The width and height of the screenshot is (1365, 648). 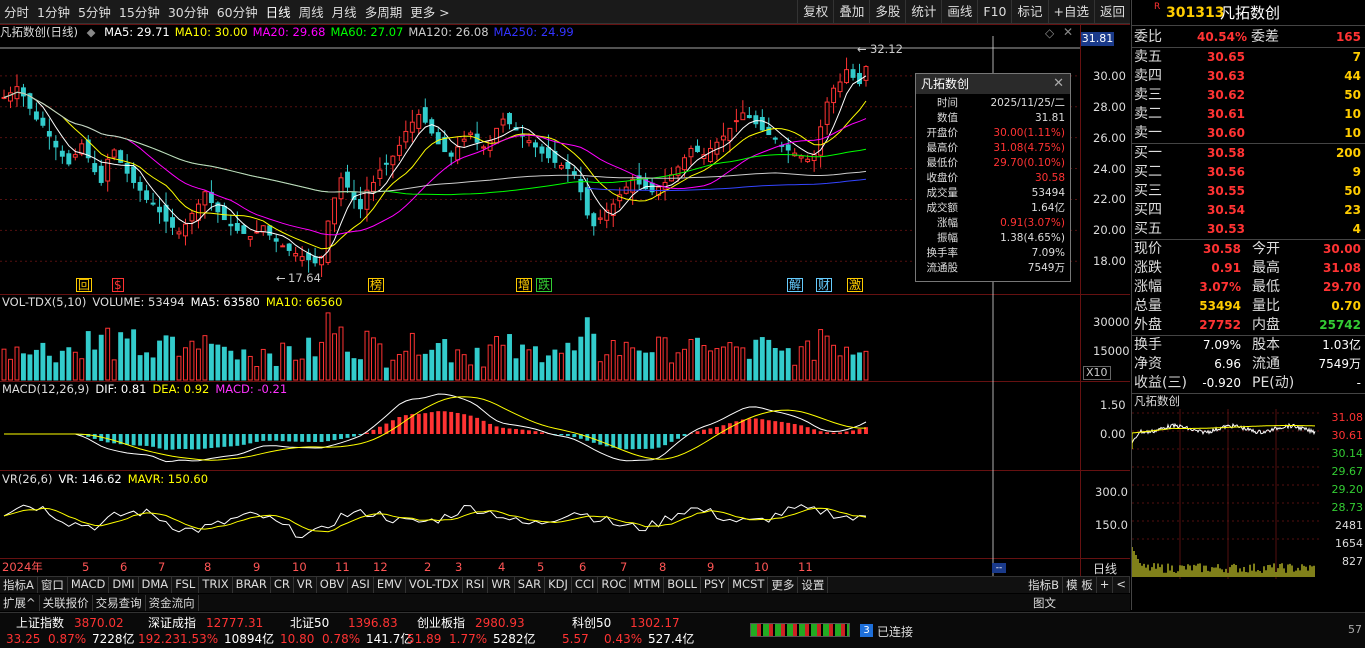 I want to click on sub-tab: 扩展^, so click(x=20, y=602).